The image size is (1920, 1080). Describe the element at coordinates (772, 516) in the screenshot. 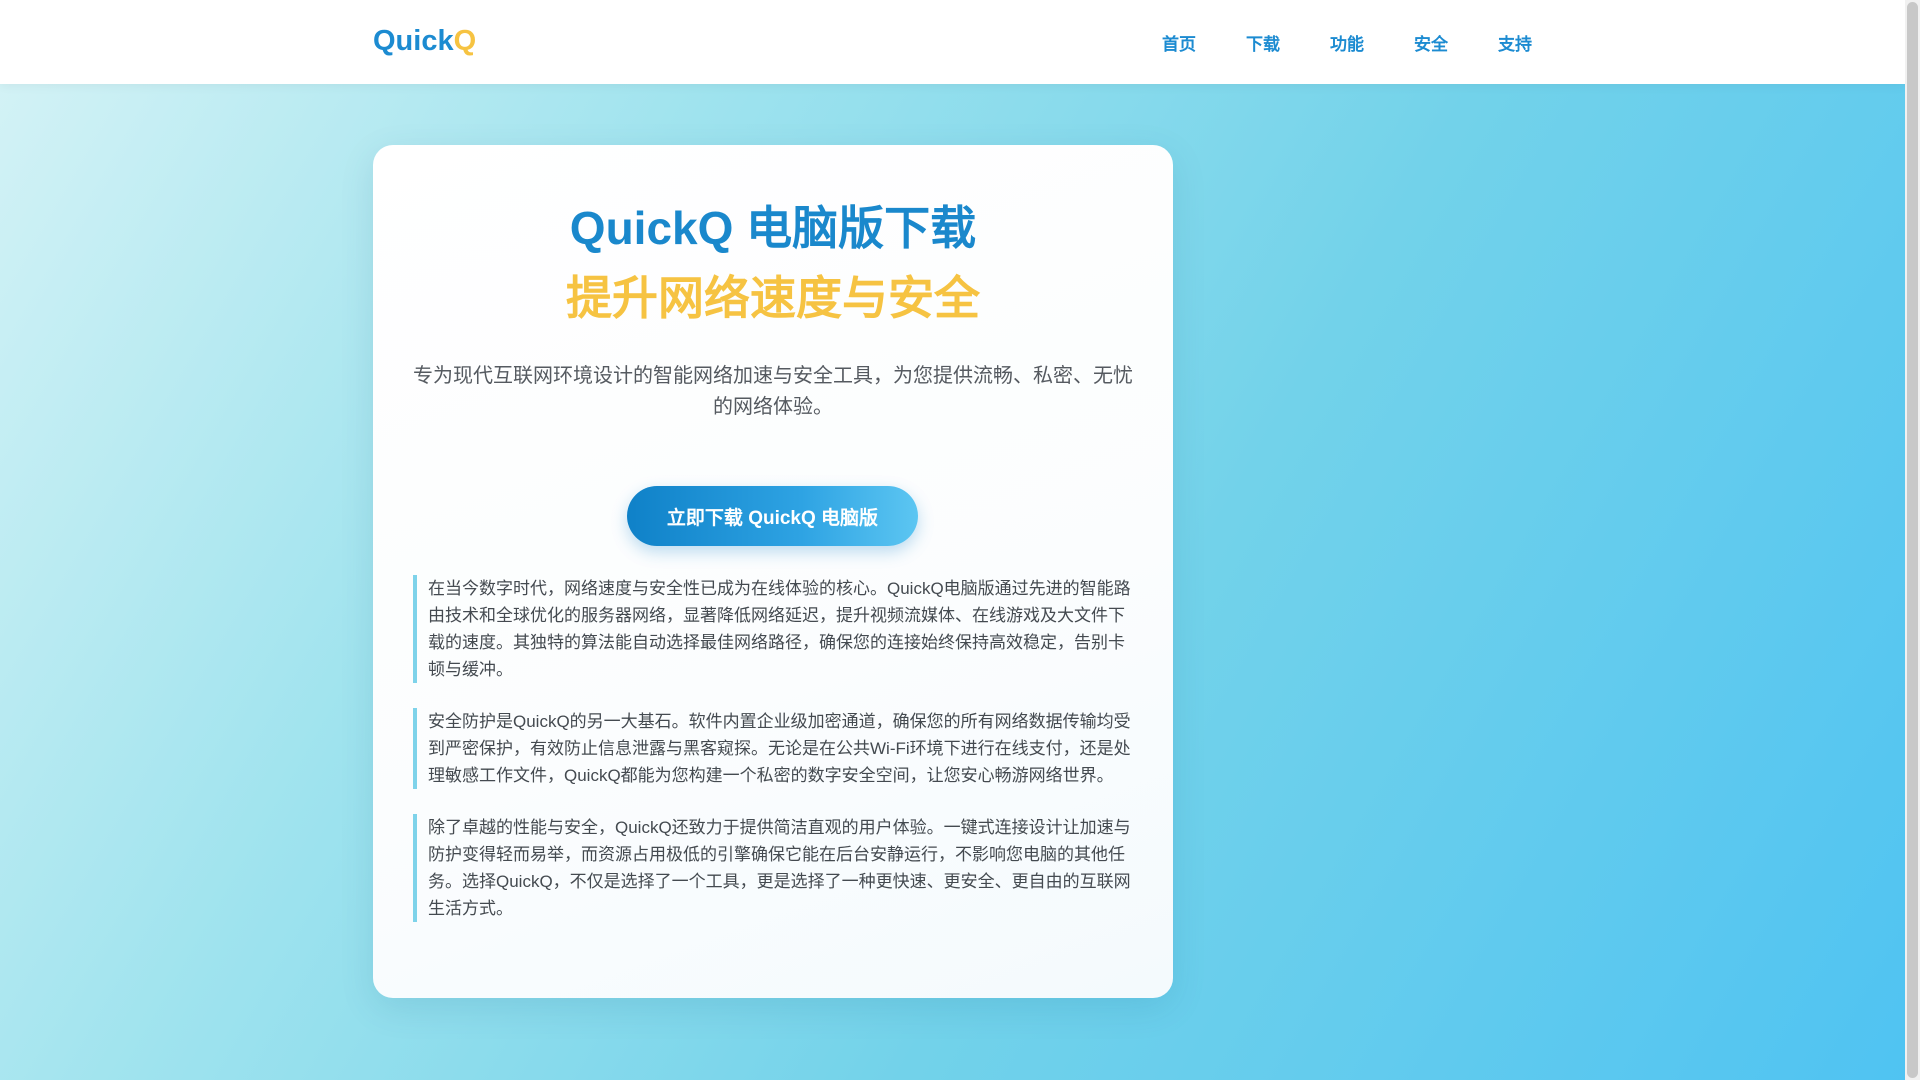

I see `download-button: 立即下载 QuickQ 电脑版` at that location.